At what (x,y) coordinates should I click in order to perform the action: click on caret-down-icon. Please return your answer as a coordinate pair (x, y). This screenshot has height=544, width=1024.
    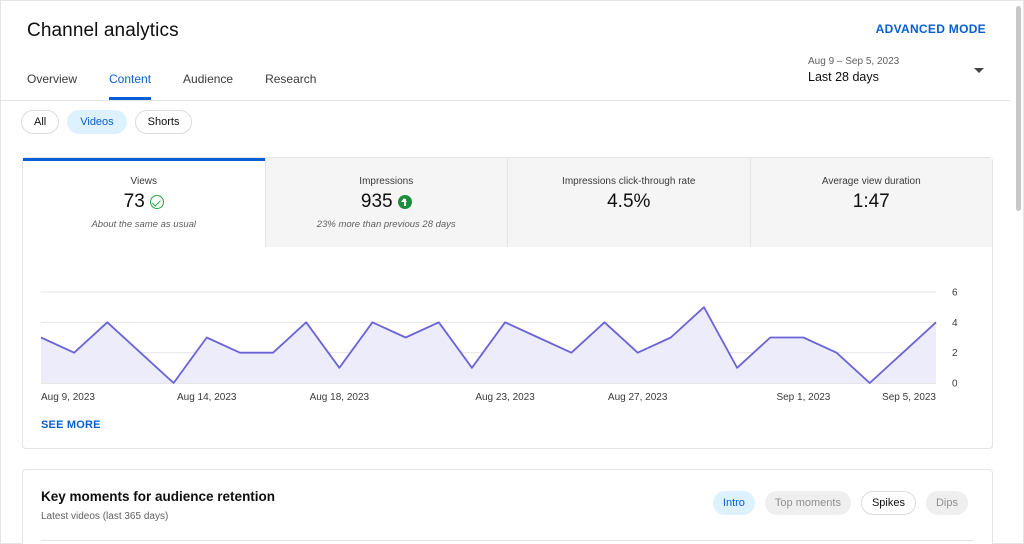
    Looking at the image, I should click on (979, 70).